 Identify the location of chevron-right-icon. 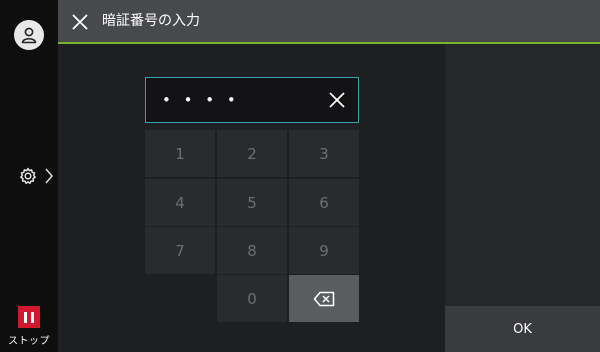
(49, 176).